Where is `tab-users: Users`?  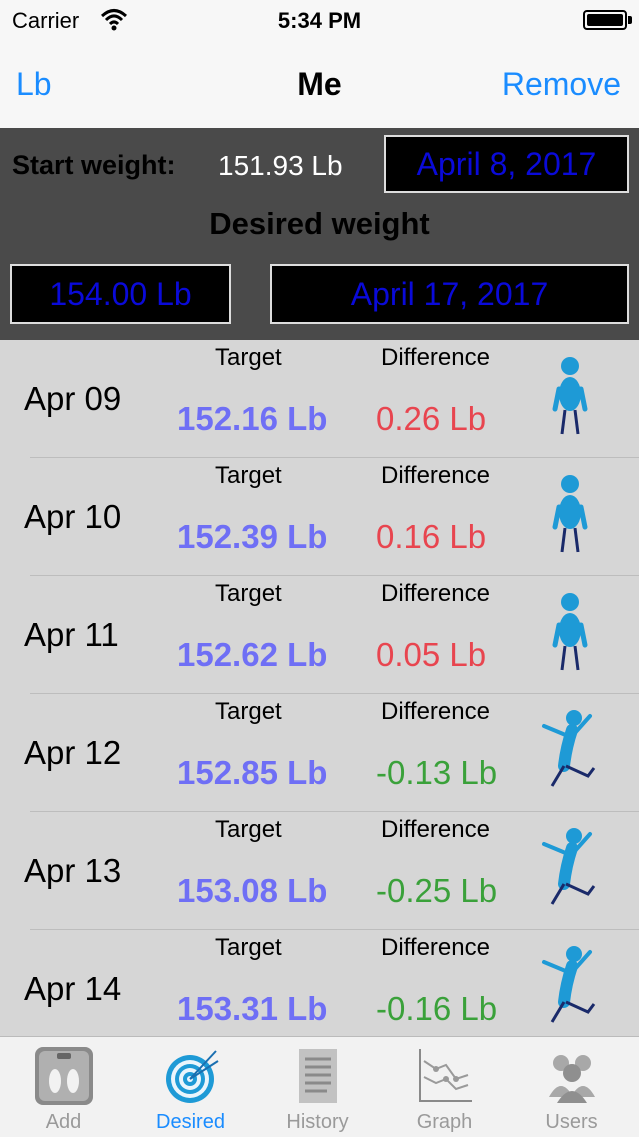 tab-users: Users is located at coordinates (571, 1087).